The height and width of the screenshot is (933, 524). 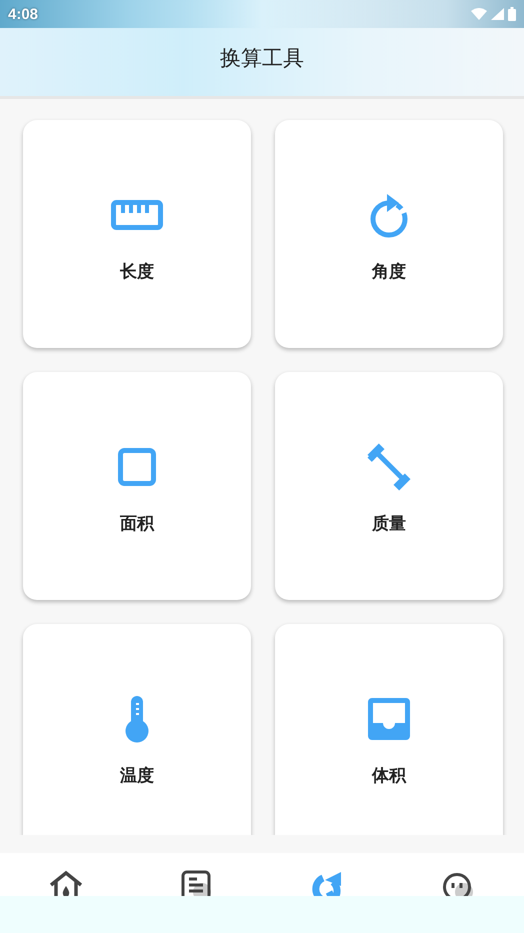 I want to click on page-title: 换算工具, so click(x=262, y=58).